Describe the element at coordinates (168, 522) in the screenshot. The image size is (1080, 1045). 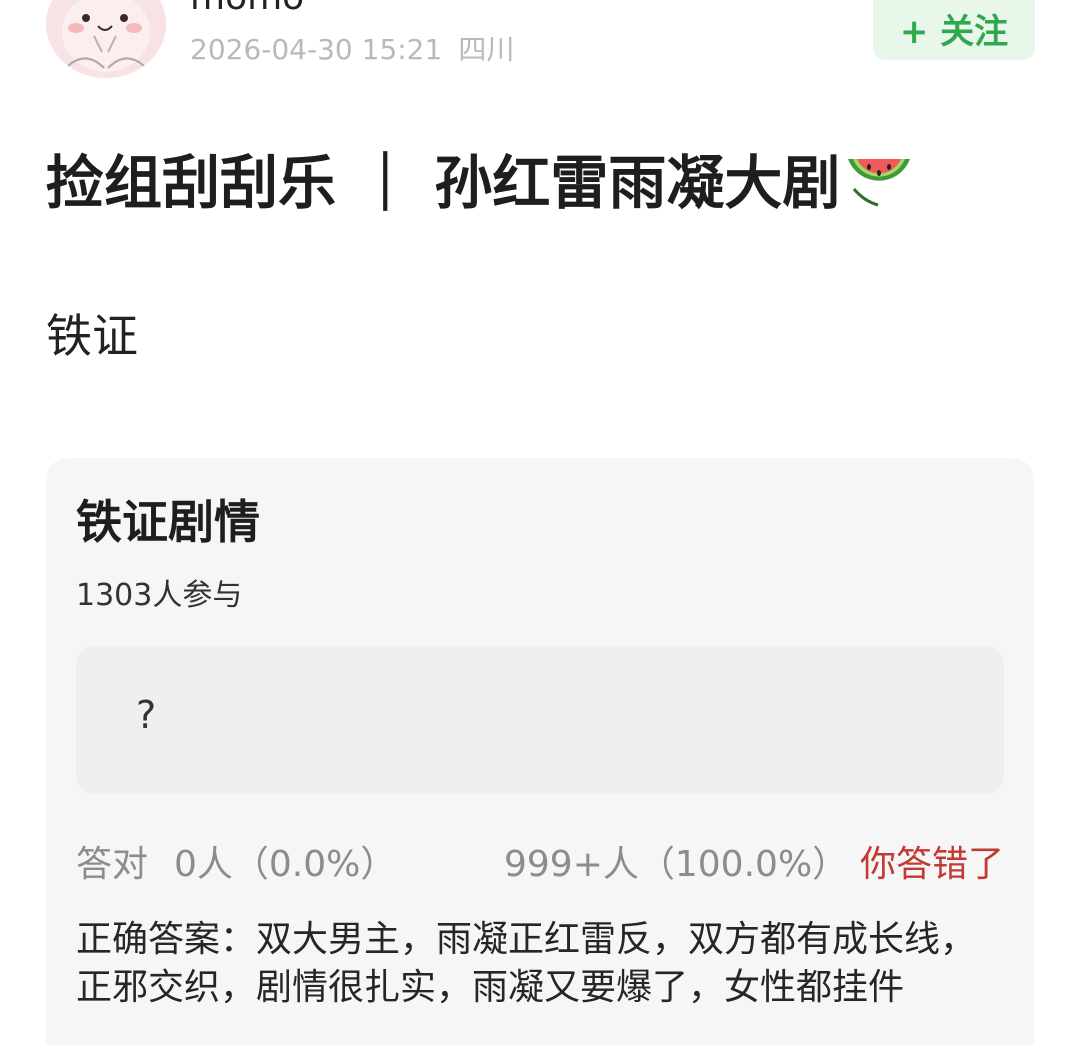
I see `quiz-title: 铁证剧情` at that location.